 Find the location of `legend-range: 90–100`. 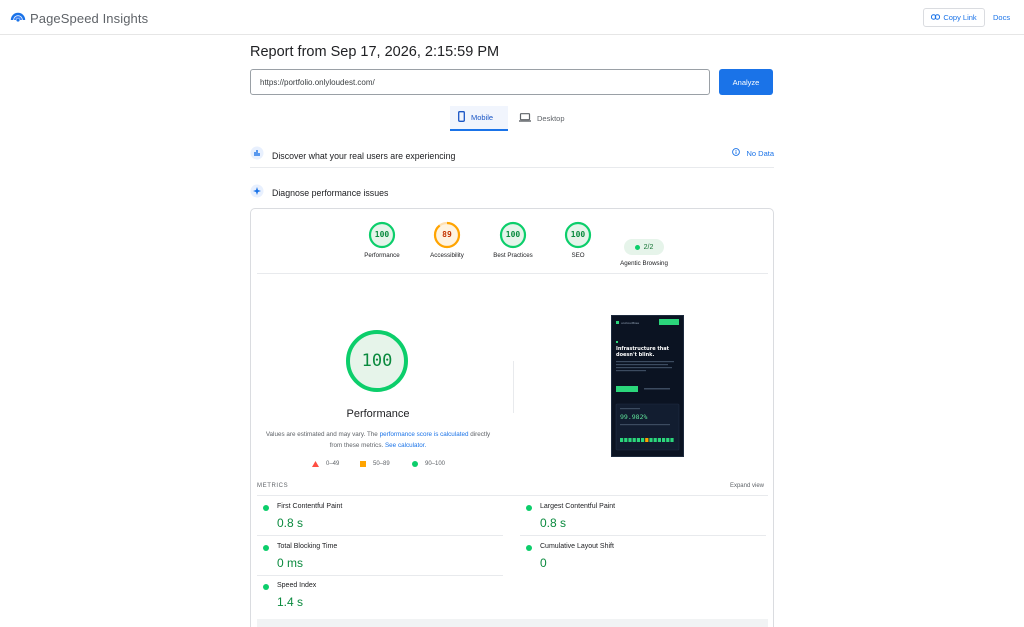

legend-range: 90–100 is located at coordinates (435, 464).